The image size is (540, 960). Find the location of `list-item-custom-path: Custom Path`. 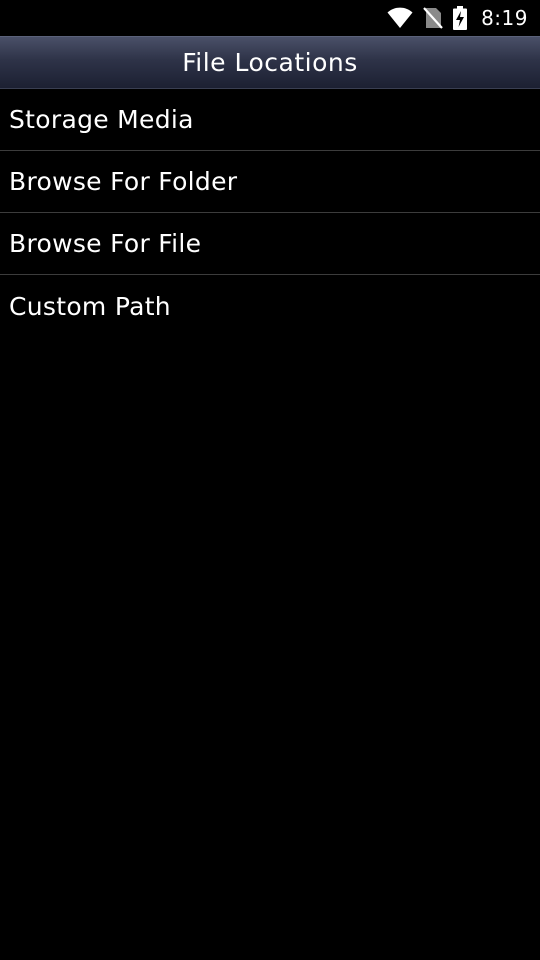

list-item-custom-path: Custom Path is located at coordinates (270, 306).